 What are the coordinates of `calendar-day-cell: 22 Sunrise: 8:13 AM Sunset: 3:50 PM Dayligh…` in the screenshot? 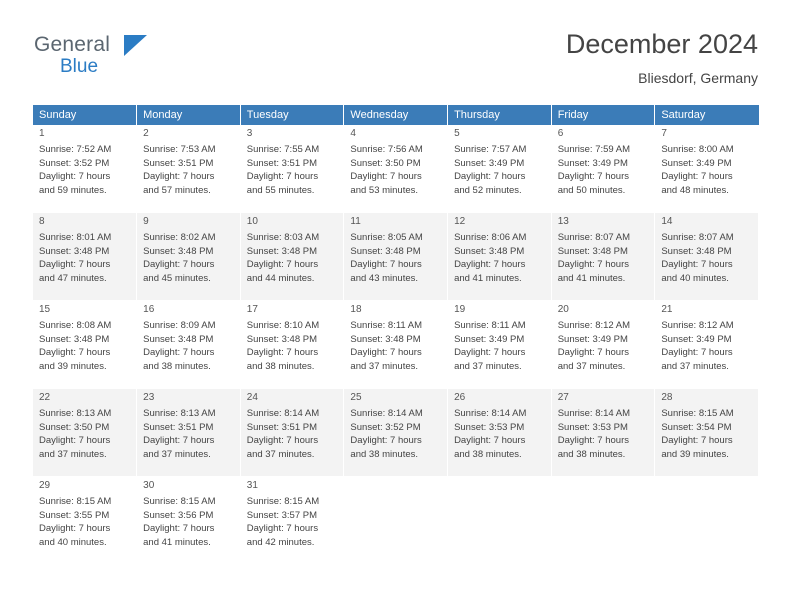 It's located at (85, 432).